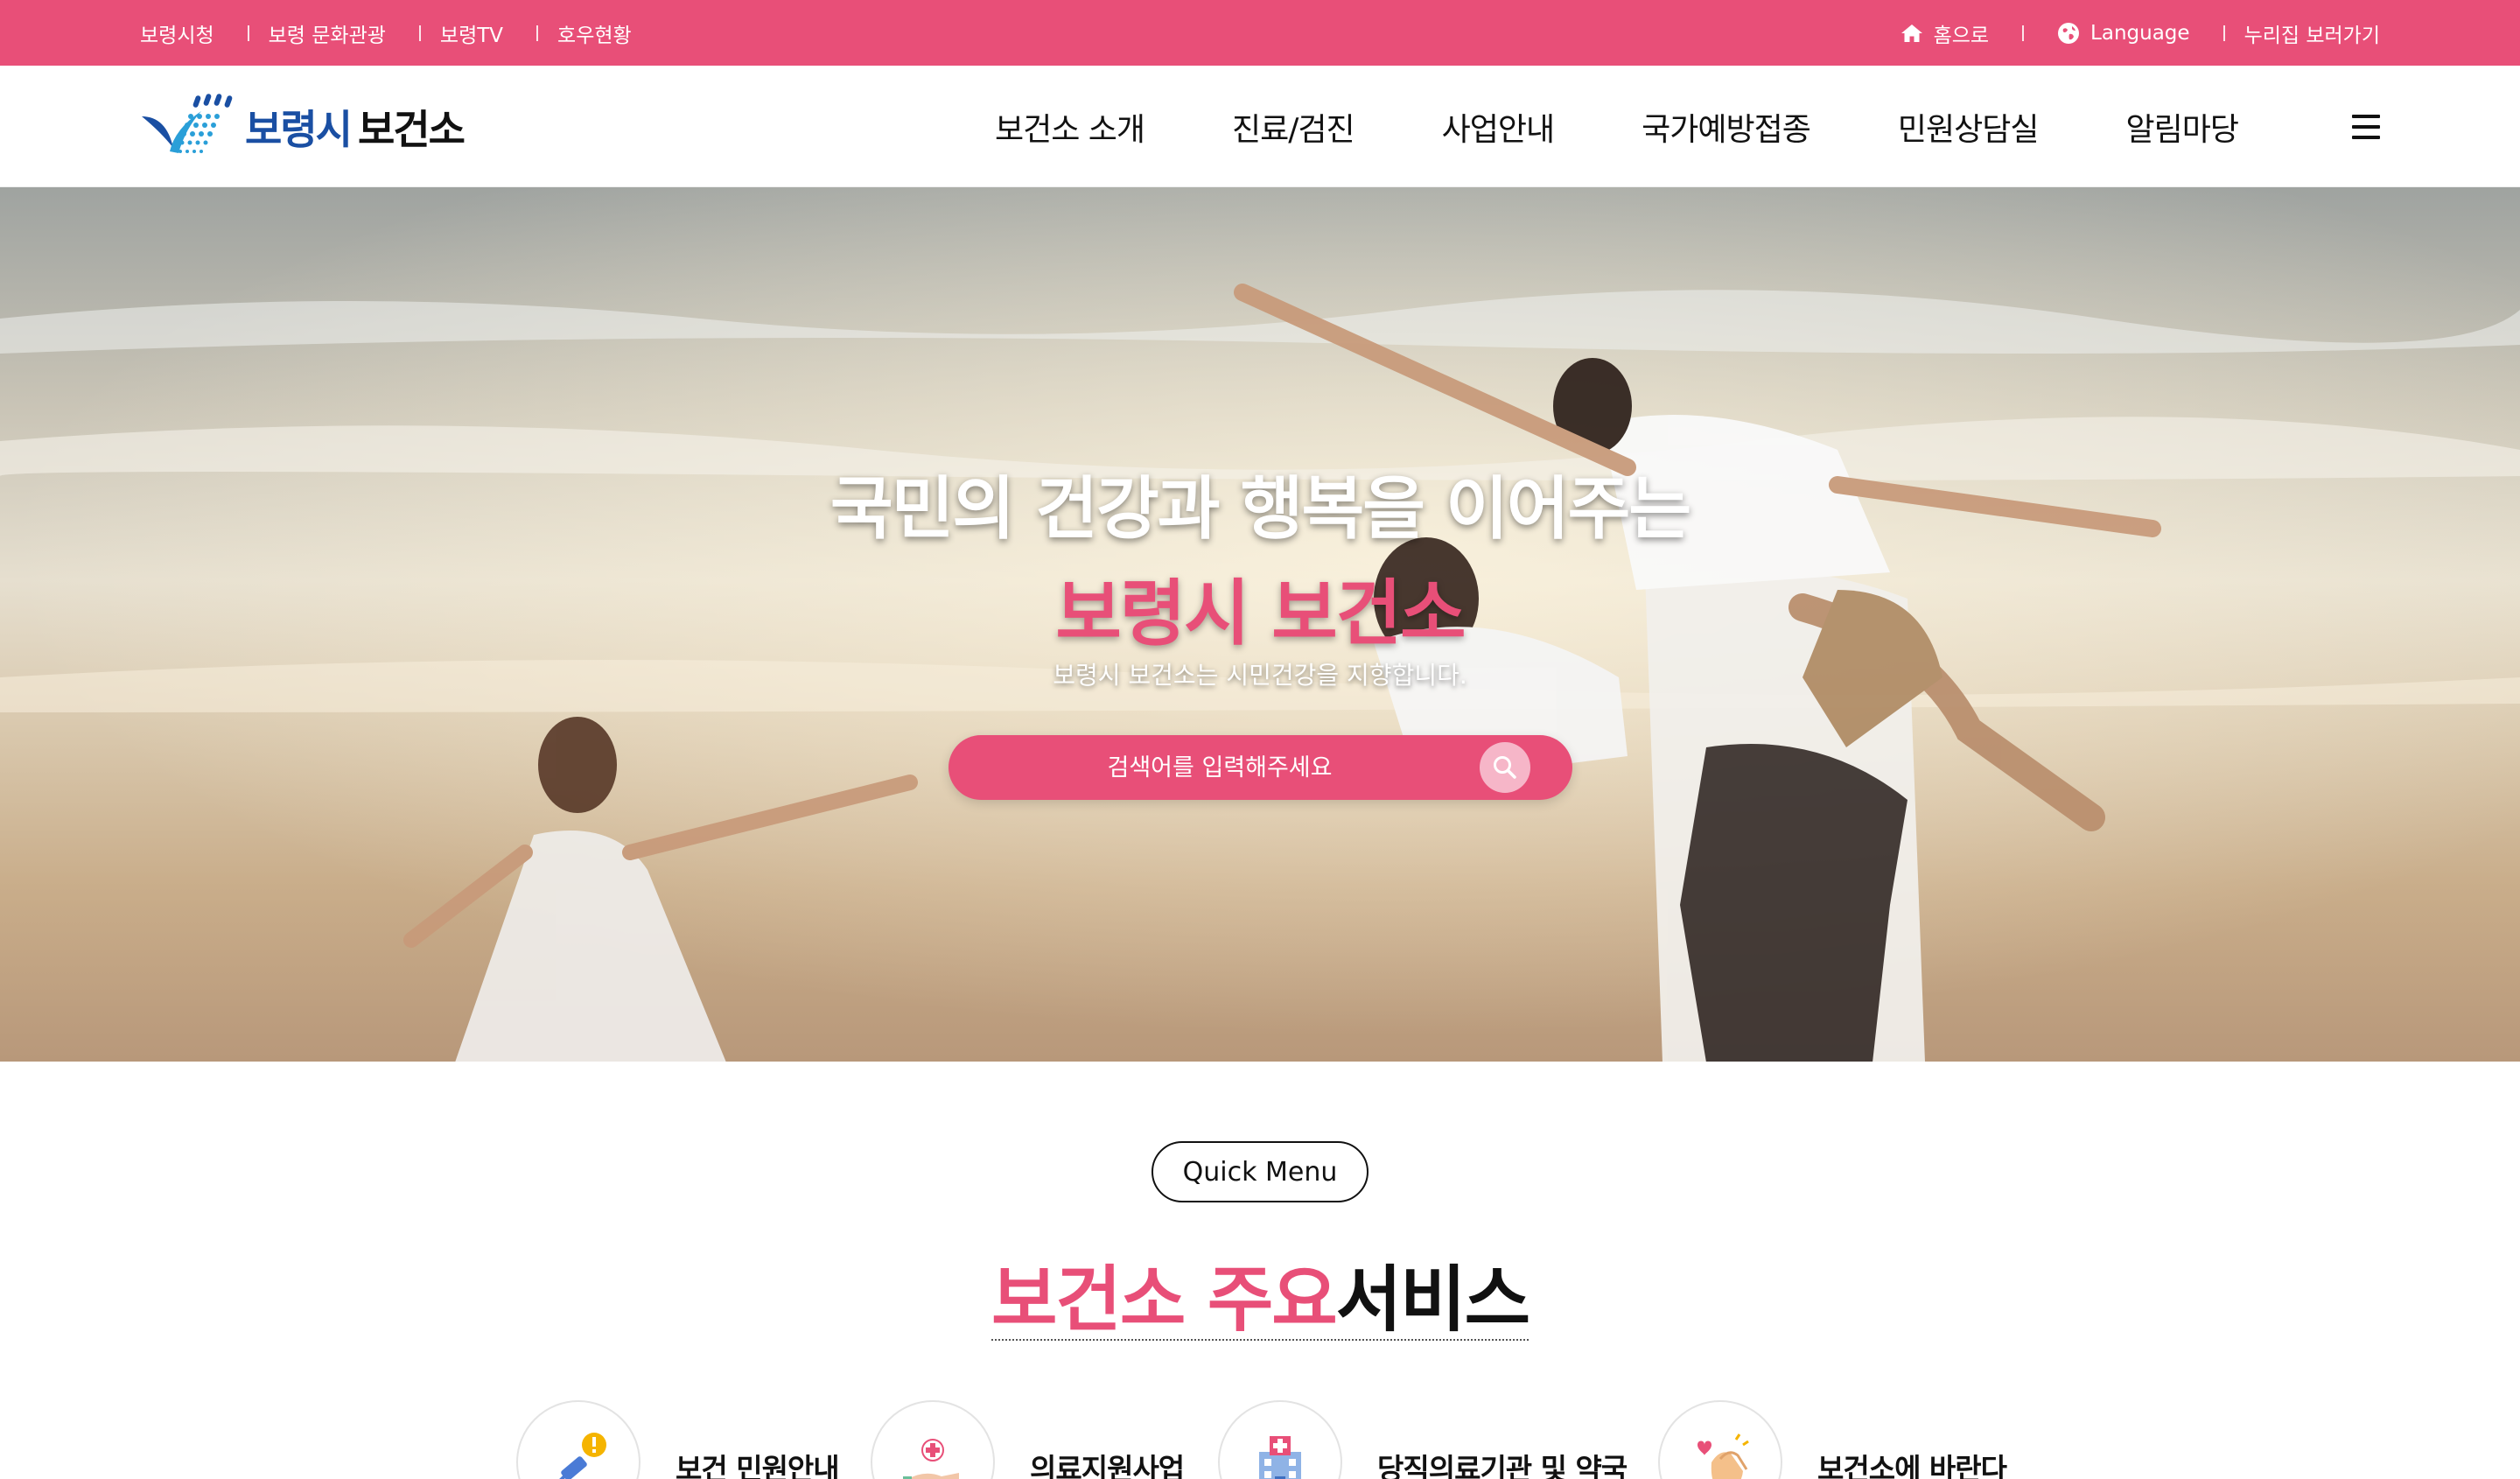 This screenshot has height=1479, width=2520. I want to click on search-icon, so click(1505, 767).